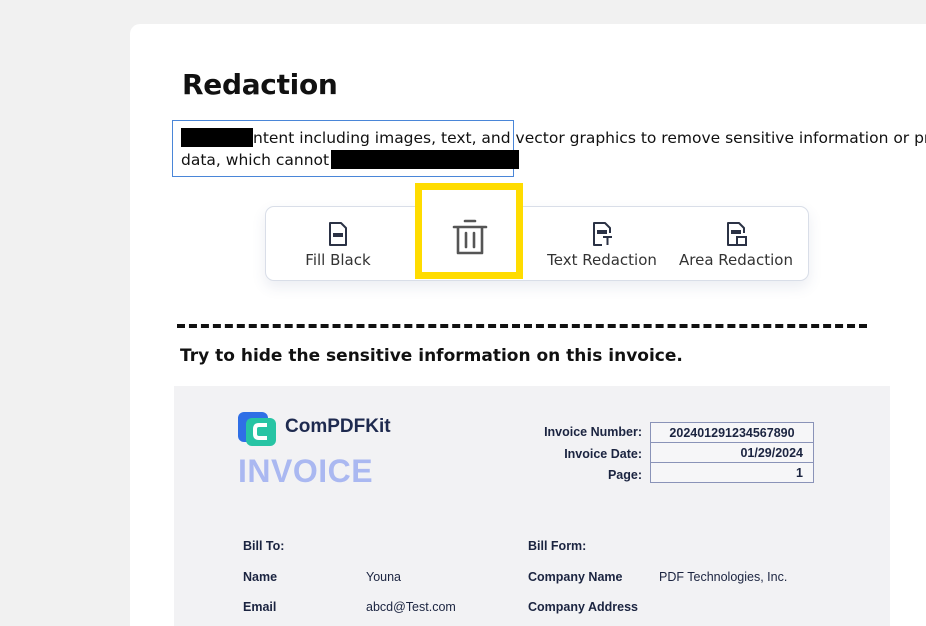 This screenshot has height=626, width=926. Describe the element at coordinates (338, 426) in the screenshot. I see `brand-name: ComPDFKit` at that location.